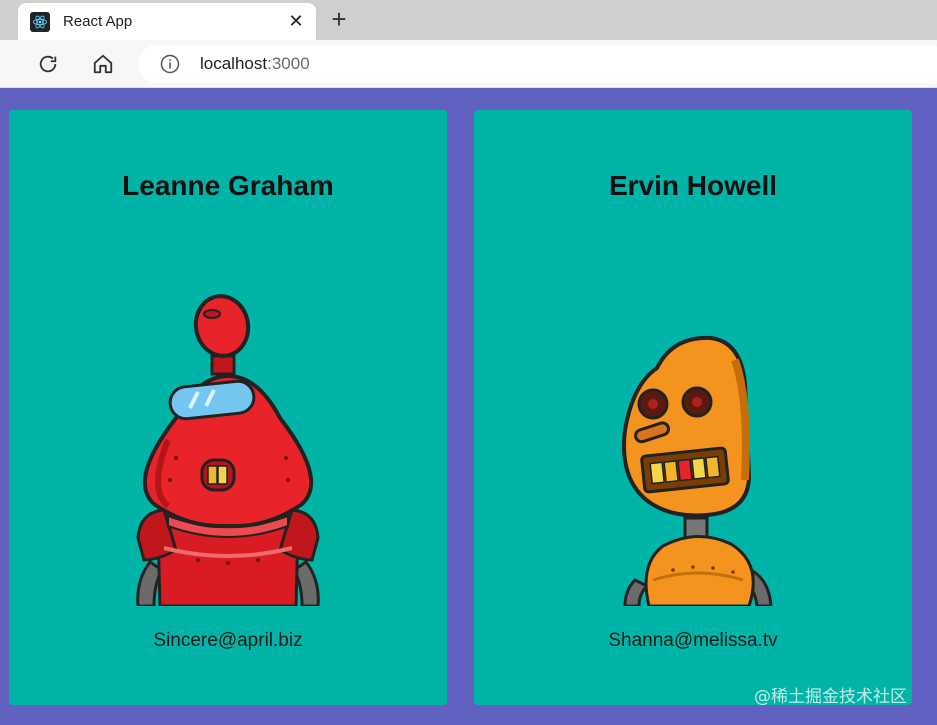  Describe the element at coordinates (98, 21) in the screenshot. I see `tab-title: React App` at that location.